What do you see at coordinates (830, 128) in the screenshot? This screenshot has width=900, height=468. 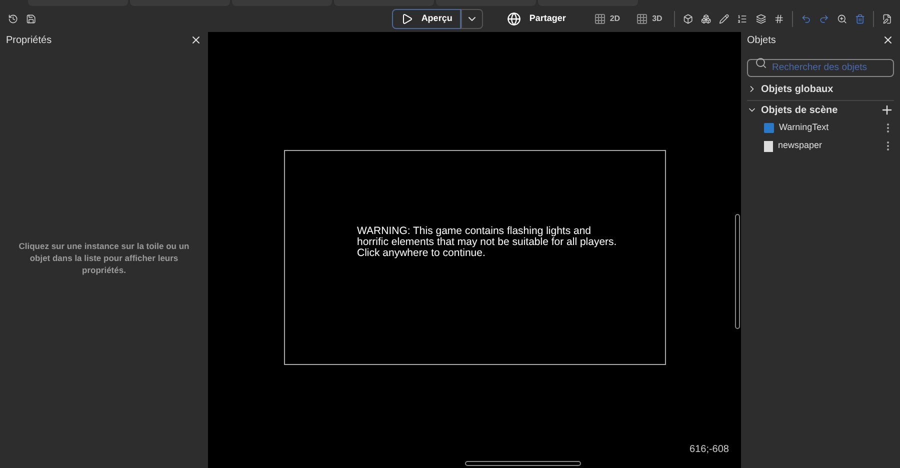 I see `object-item: WarningText` at bounding box center [830, 128].